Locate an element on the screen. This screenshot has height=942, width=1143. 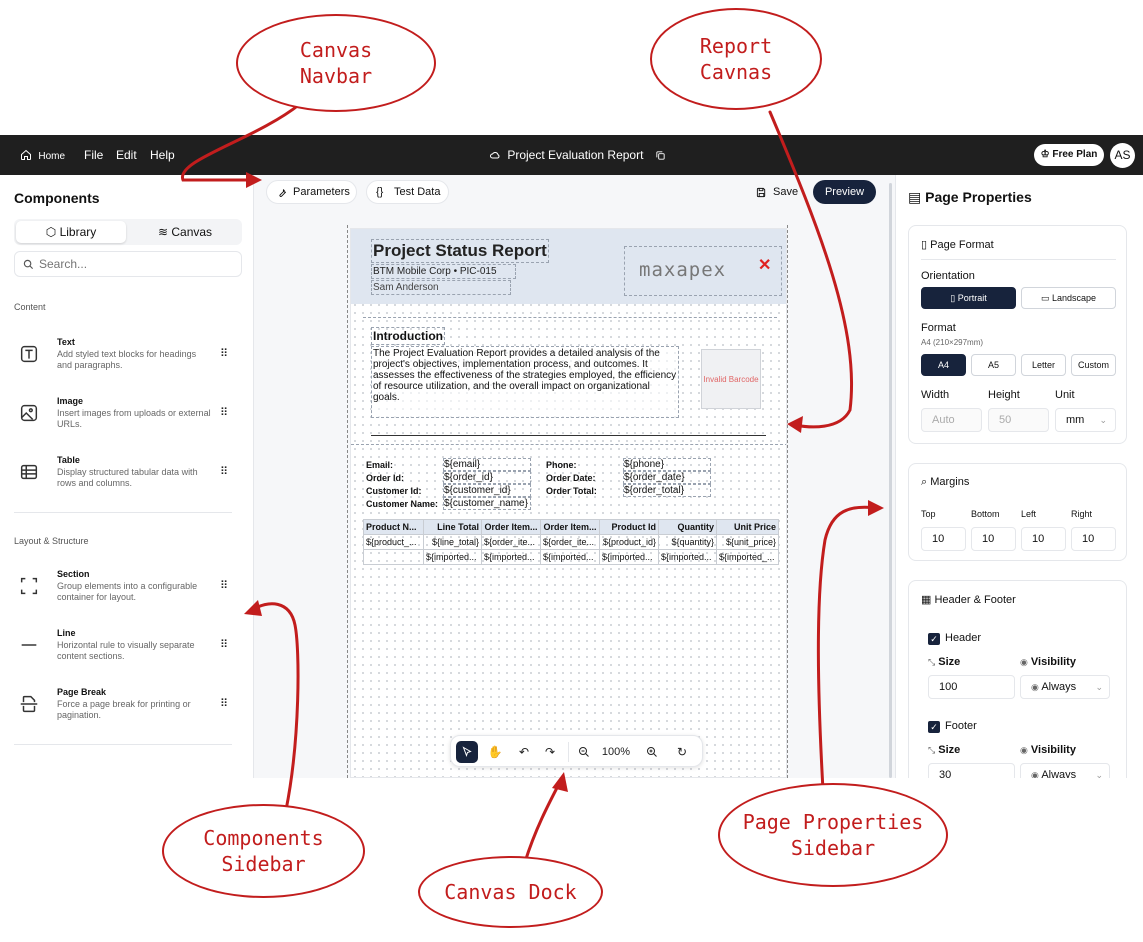
unit-select: mm ⌄ is located at coordinates (1085, 420).